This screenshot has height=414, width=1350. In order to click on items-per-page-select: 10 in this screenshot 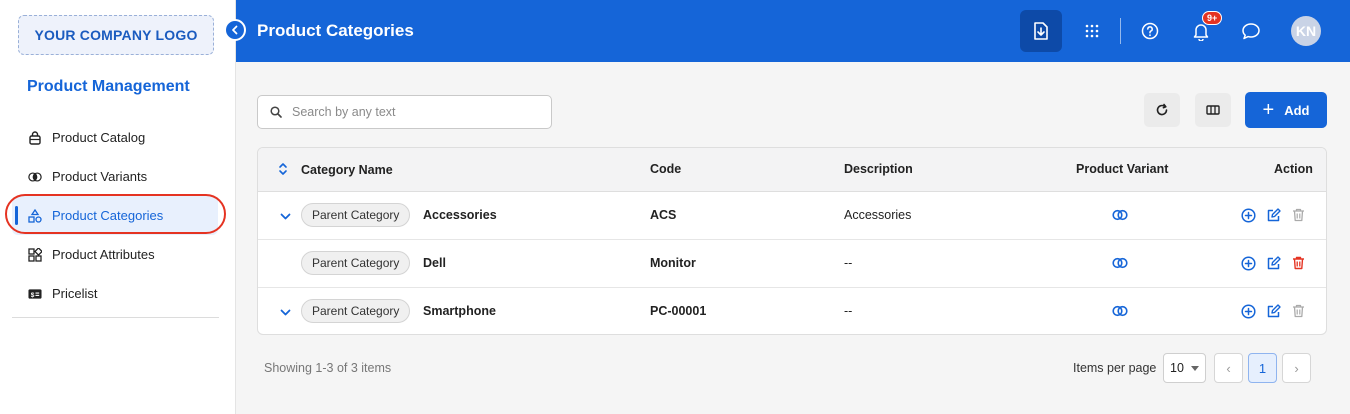, I will do `click(1184, 368)`.